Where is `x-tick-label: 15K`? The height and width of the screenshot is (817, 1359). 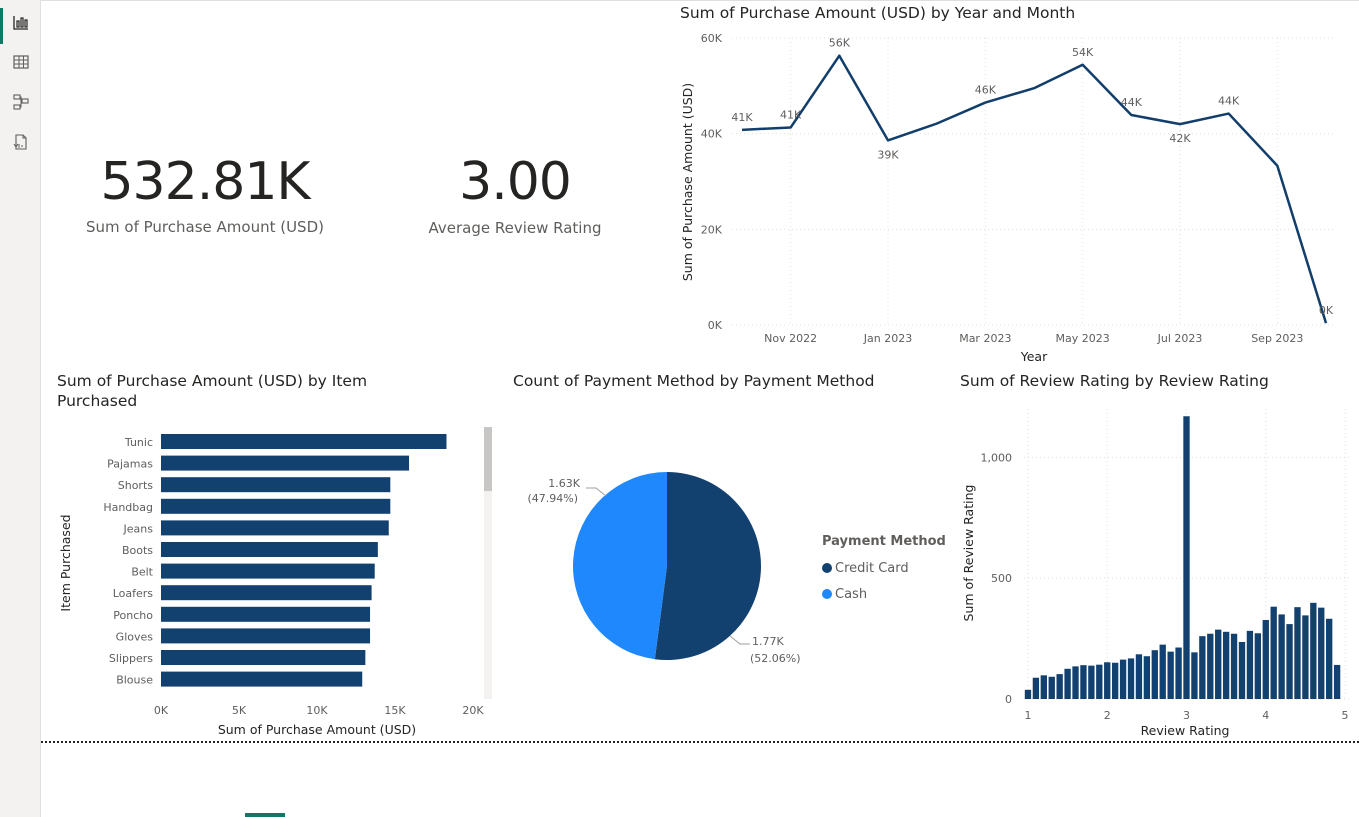
x-tick-label: 15K is located at coordinates (395, 710).